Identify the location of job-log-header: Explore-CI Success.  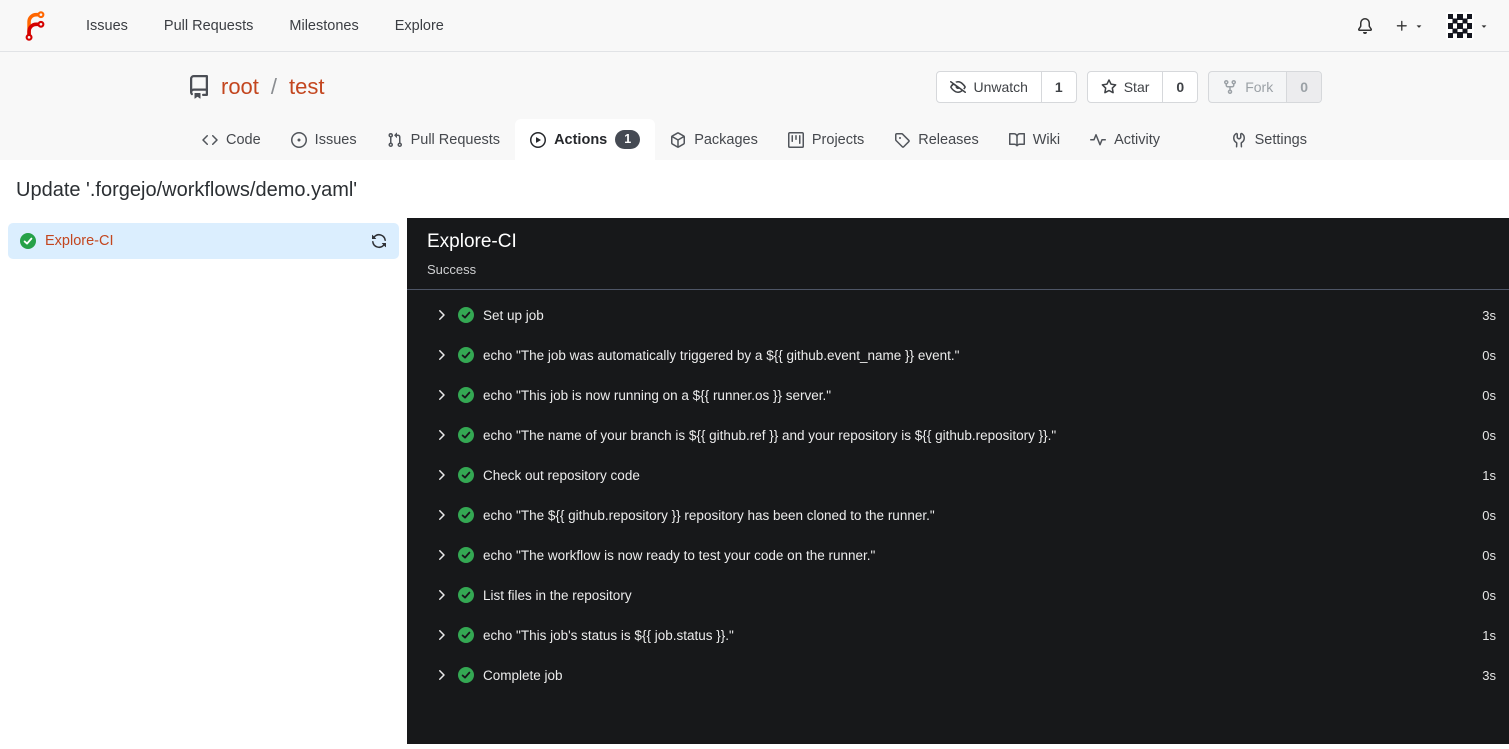
(958, 254).